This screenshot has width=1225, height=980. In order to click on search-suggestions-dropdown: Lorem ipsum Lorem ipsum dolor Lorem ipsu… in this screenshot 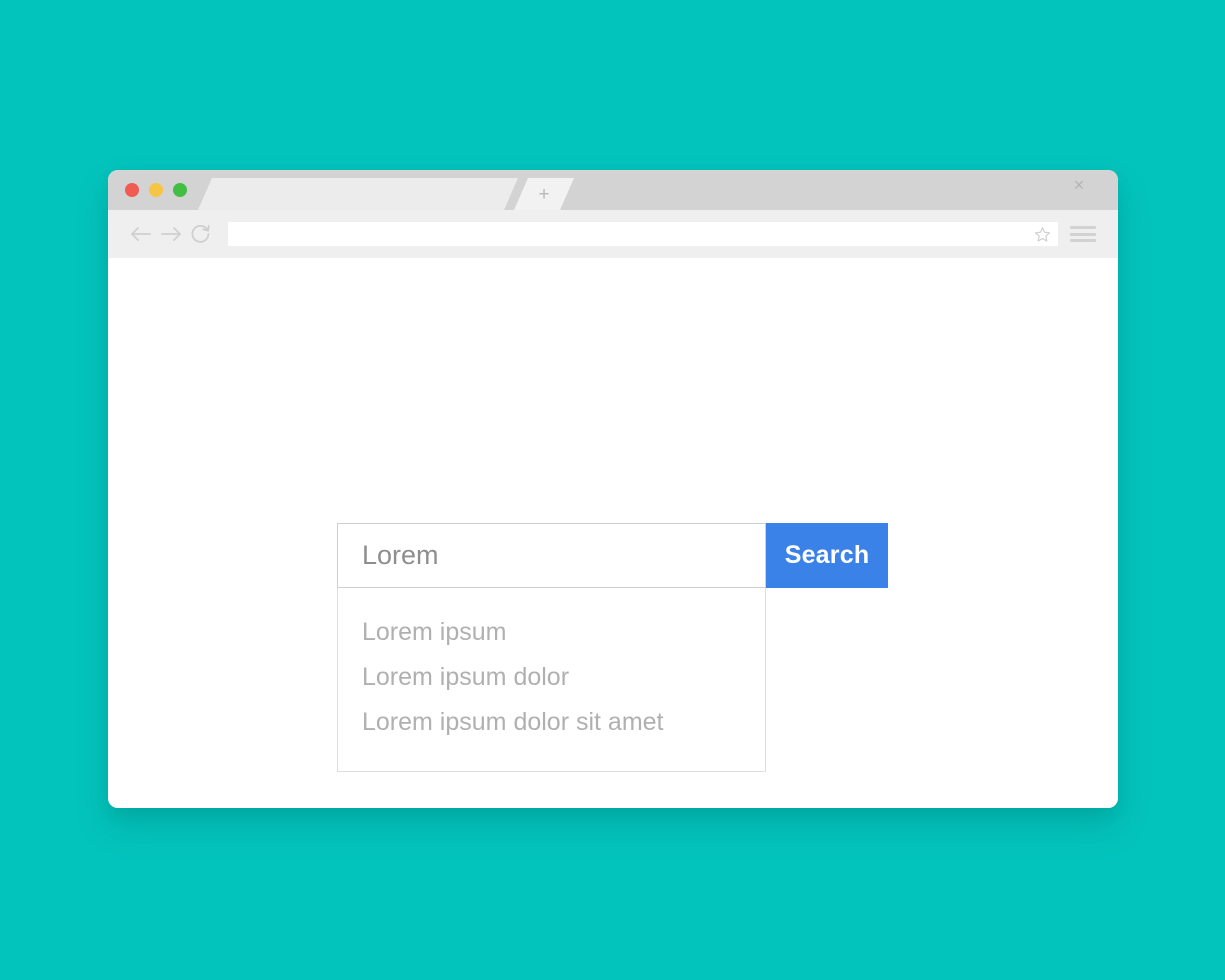, I will do `click(551, 680)`.